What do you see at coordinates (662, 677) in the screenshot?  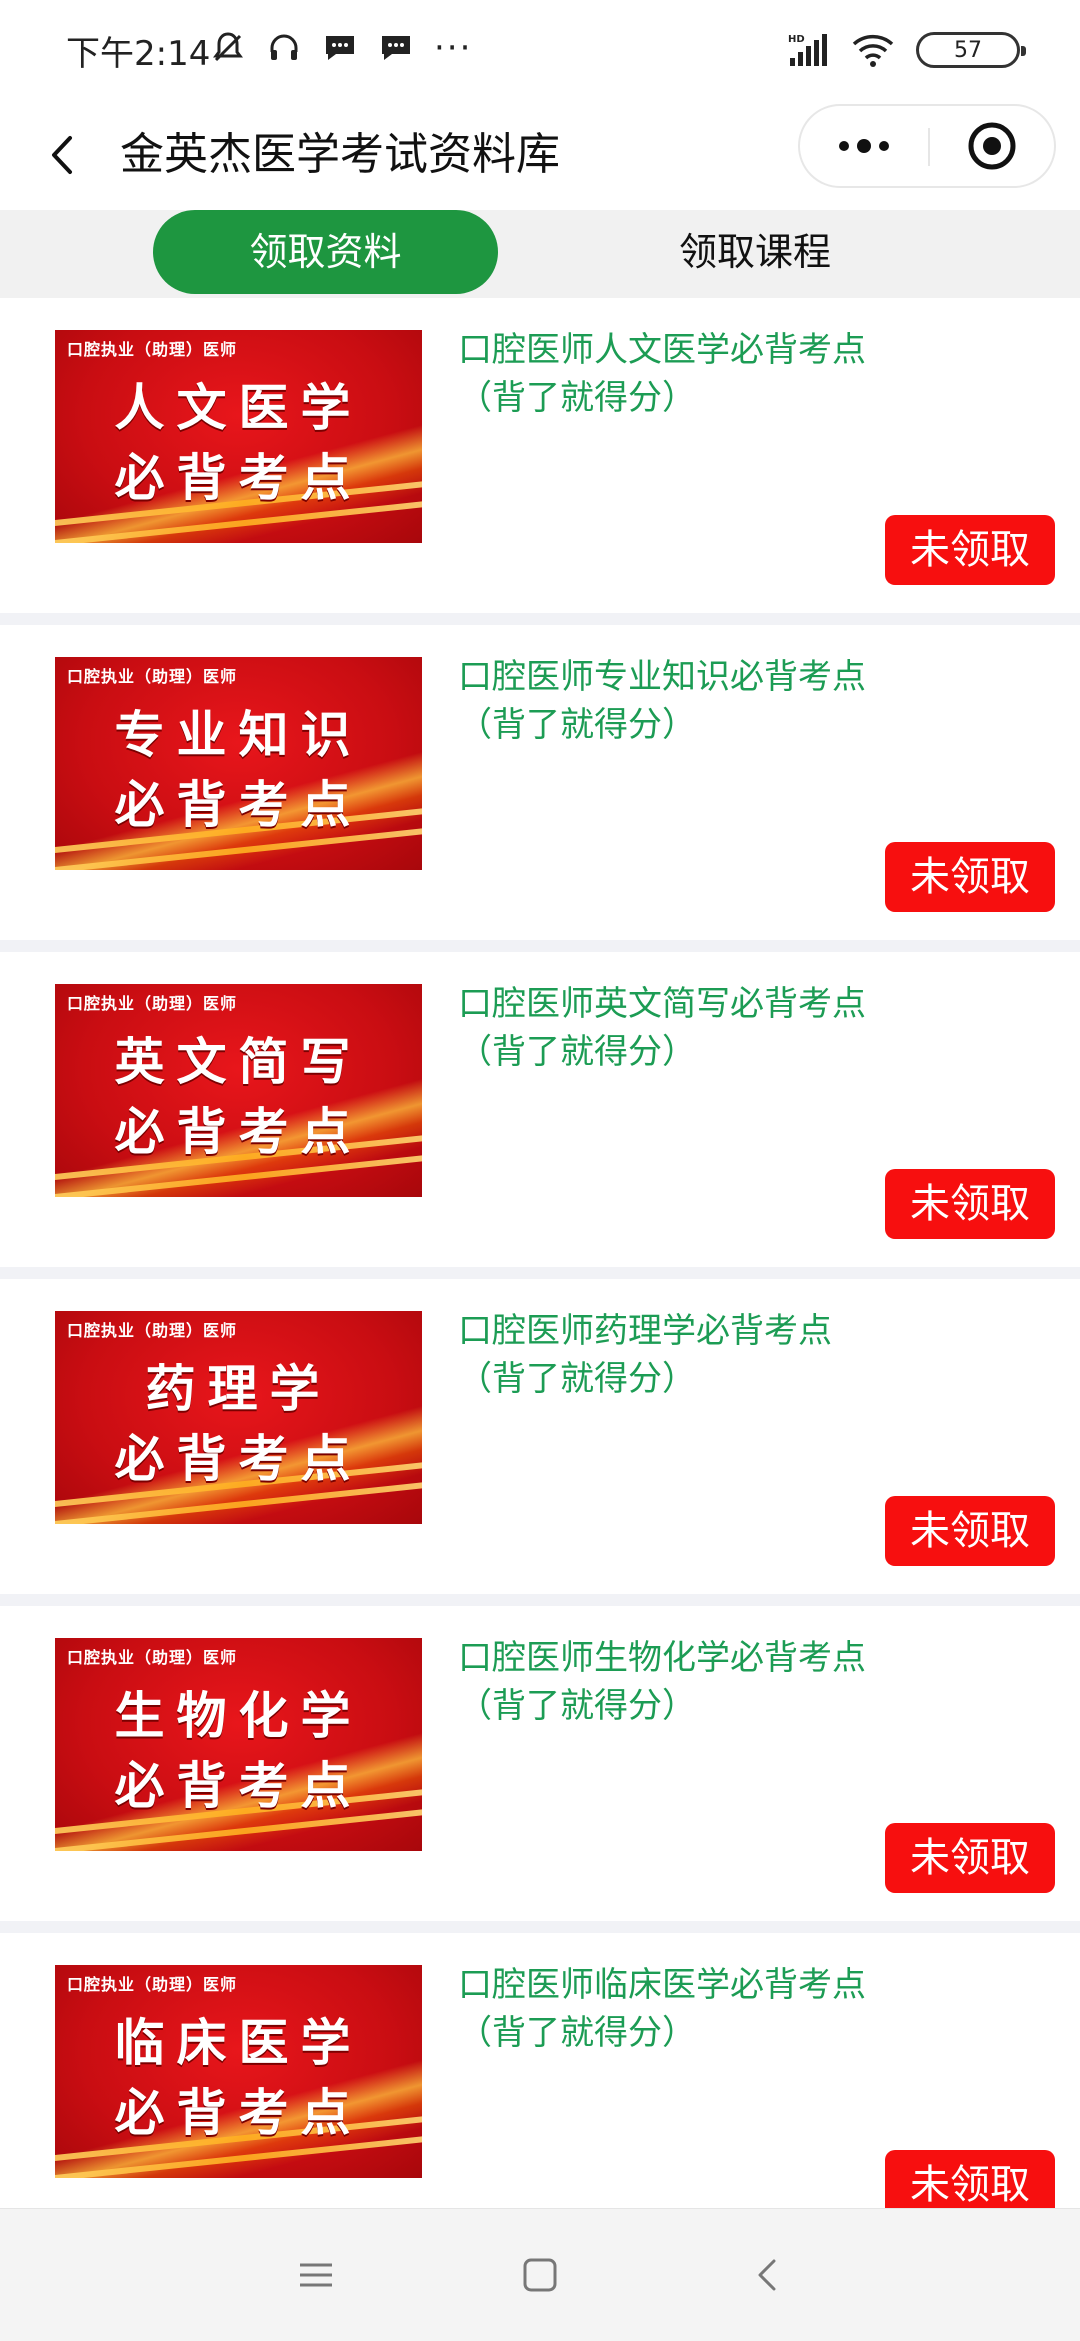 I see `material-title-line1: 口腔医师专业知识必背考点` at bounding box center [662, 677].